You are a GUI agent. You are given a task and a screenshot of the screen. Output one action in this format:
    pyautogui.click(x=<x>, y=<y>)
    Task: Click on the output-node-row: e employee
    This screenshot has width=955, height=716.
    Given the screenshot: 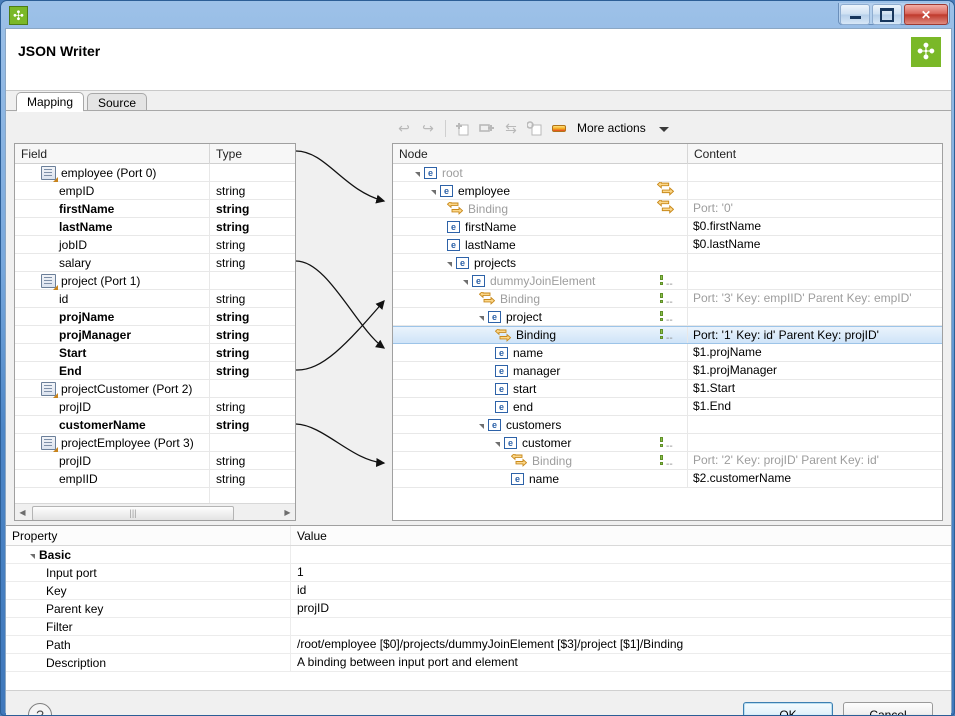 What is the action you would take?
    pyautogui.click(x=667, y=189)
    